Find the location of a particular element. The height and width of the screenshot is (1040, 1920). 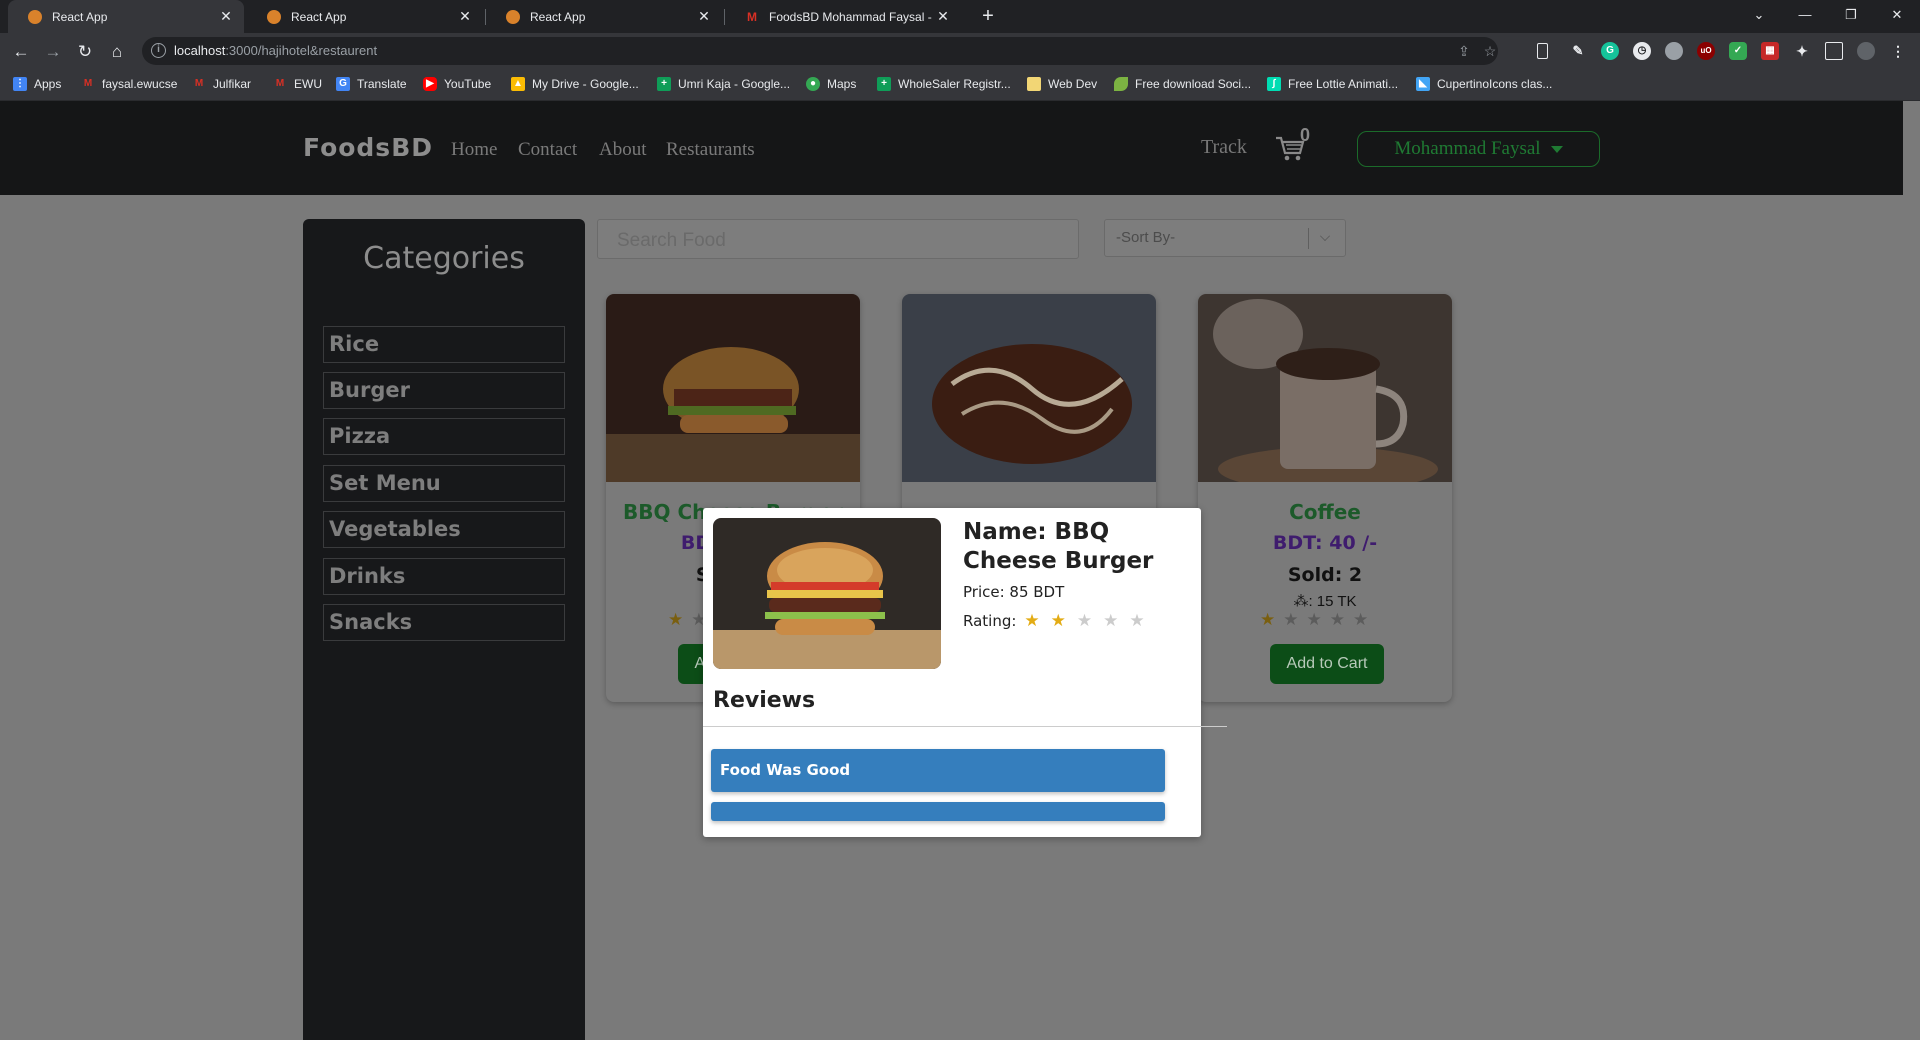

bookmark-label: EWU is located at coordinates (308, 84).